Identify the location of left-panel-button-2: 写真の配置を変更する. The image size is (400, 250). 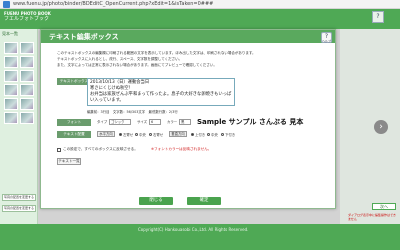
(19, 208).